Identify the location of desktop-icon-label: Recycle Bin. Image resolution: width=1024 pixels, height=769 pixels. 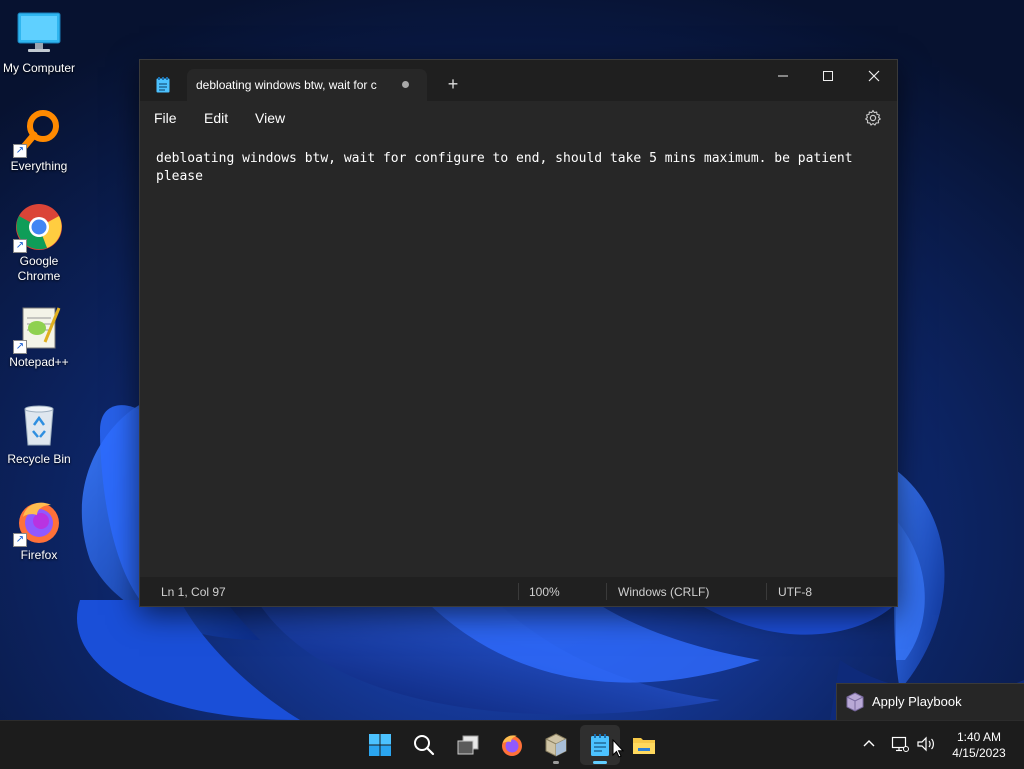
(39, 459).